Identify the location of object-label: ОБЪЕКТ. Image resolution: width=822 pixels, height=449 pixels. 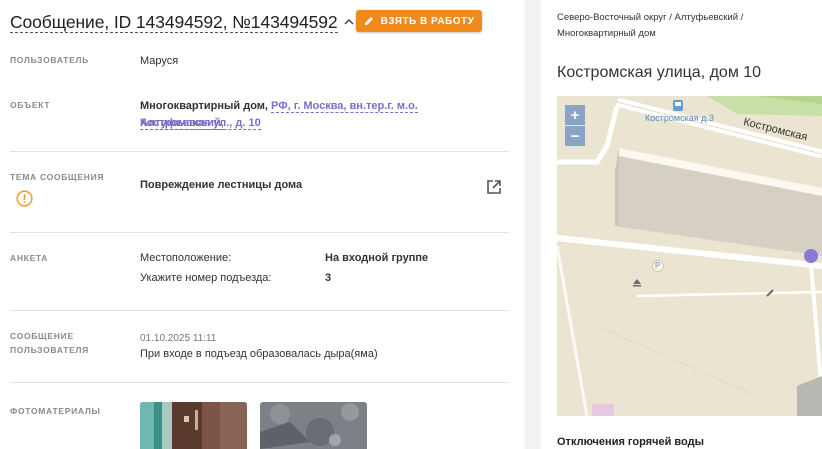
(30, 105).